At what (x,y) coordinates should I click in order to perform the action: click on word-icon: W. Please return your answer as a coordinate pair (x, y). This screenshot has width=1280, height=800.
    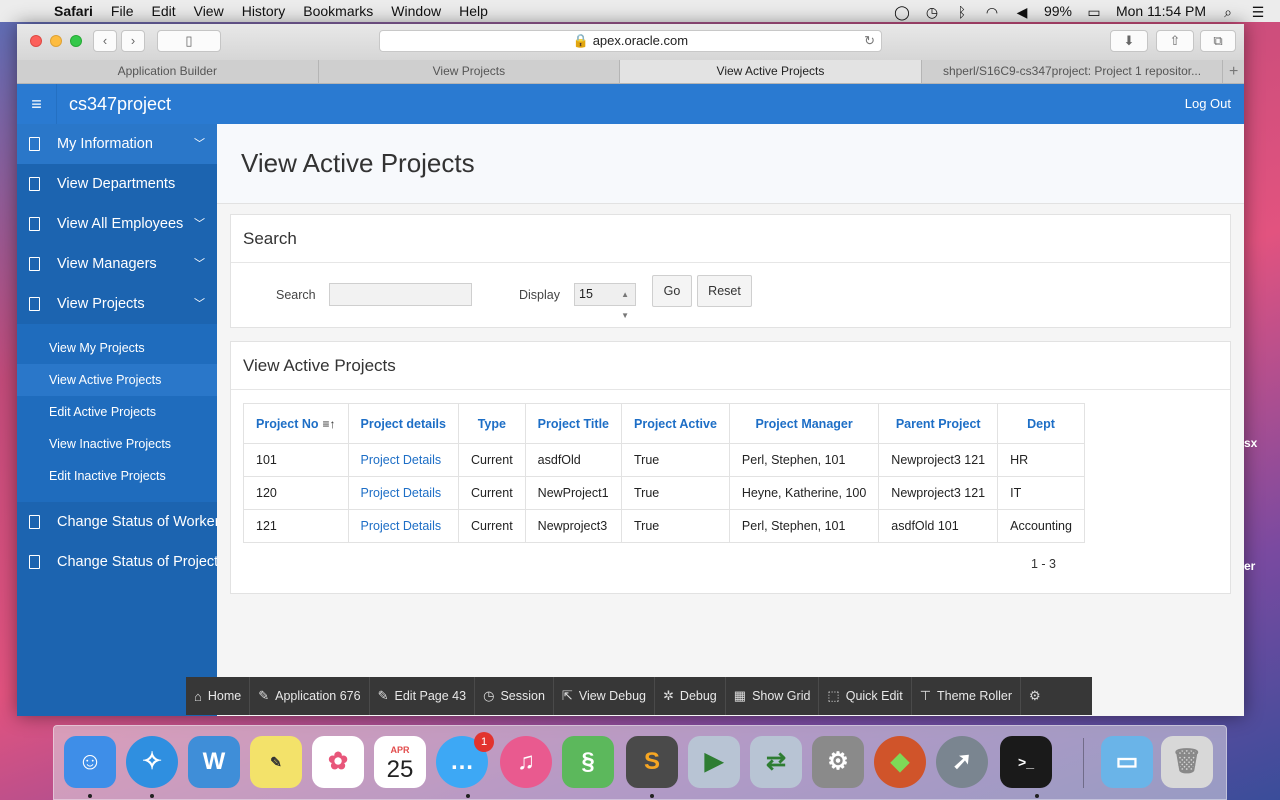
    Looking at the image, I should click on (214, 762).